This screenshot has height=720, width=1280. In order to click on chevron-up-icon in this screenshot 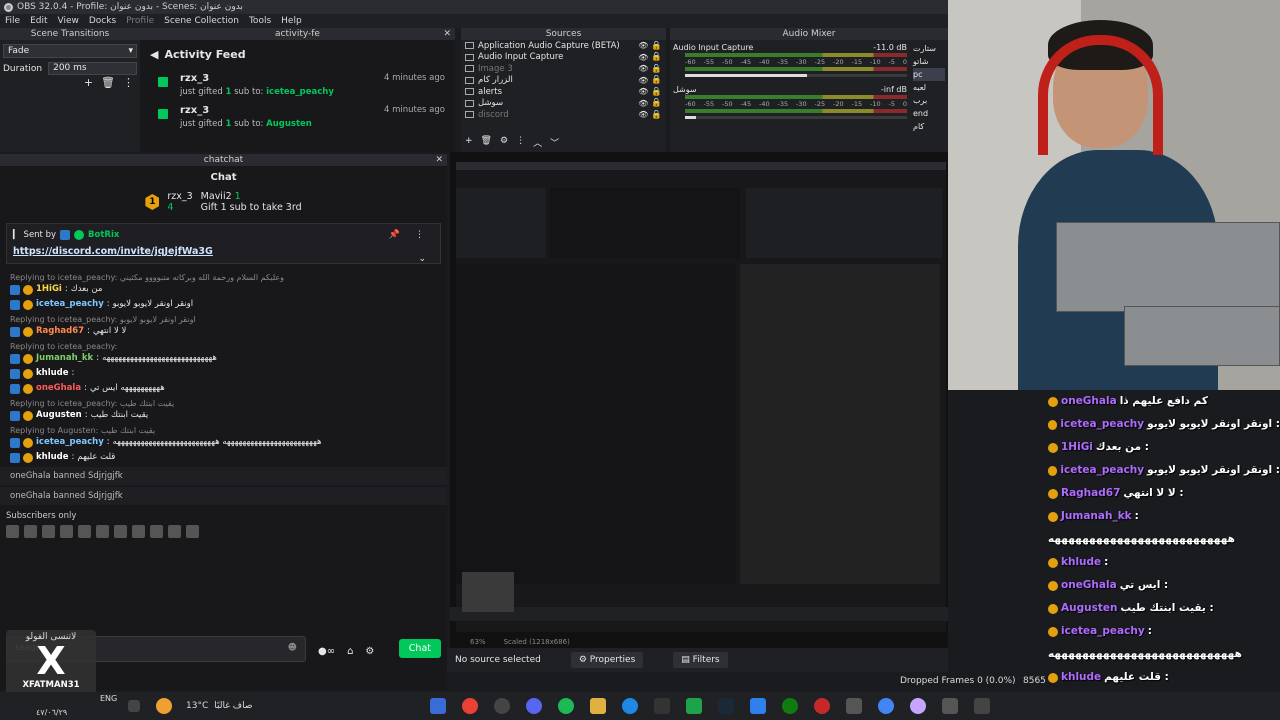, I will do `click(134, 706)`.